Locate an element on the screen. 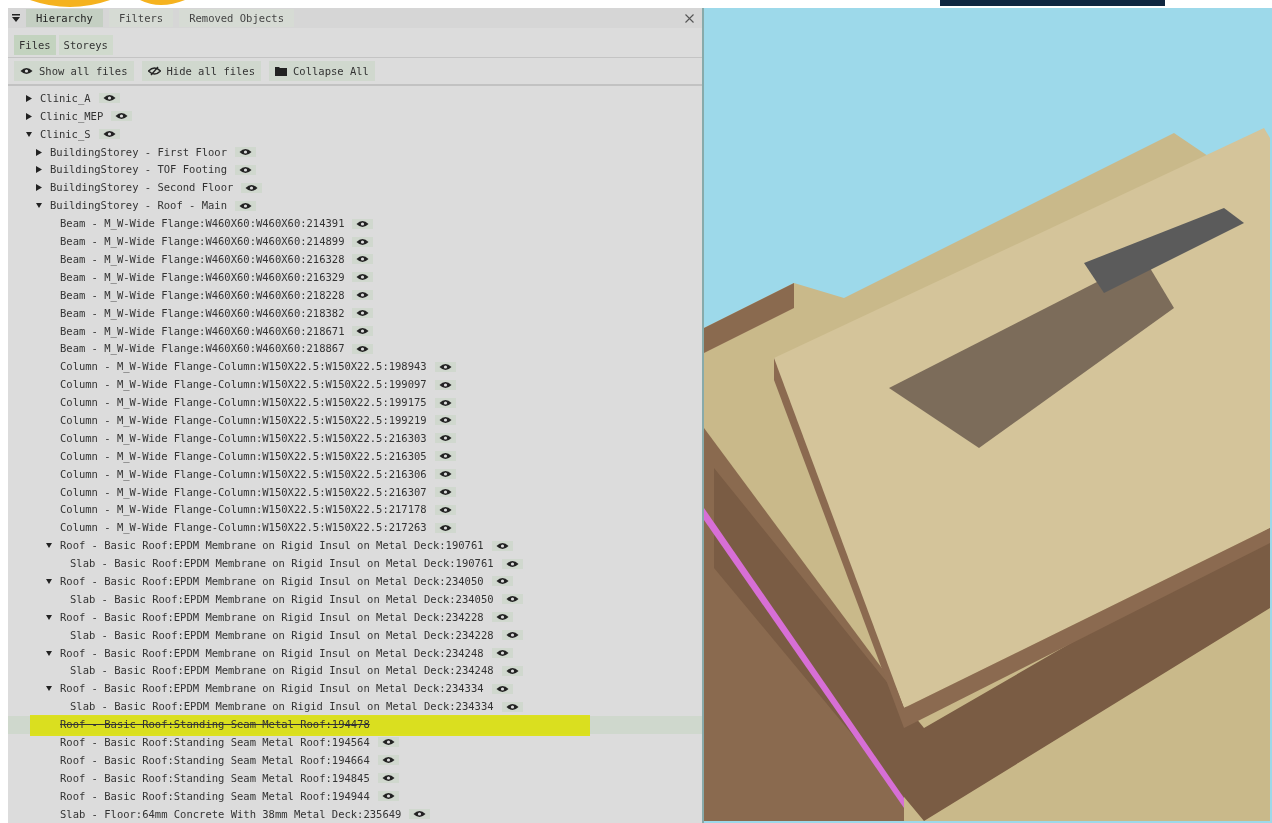 The height and width of the screenshot is (823, 1272). tree-row: Beam - M_W-Wide Flange:W460X60:W460X60:214899 is located at coordinates (355, 241).